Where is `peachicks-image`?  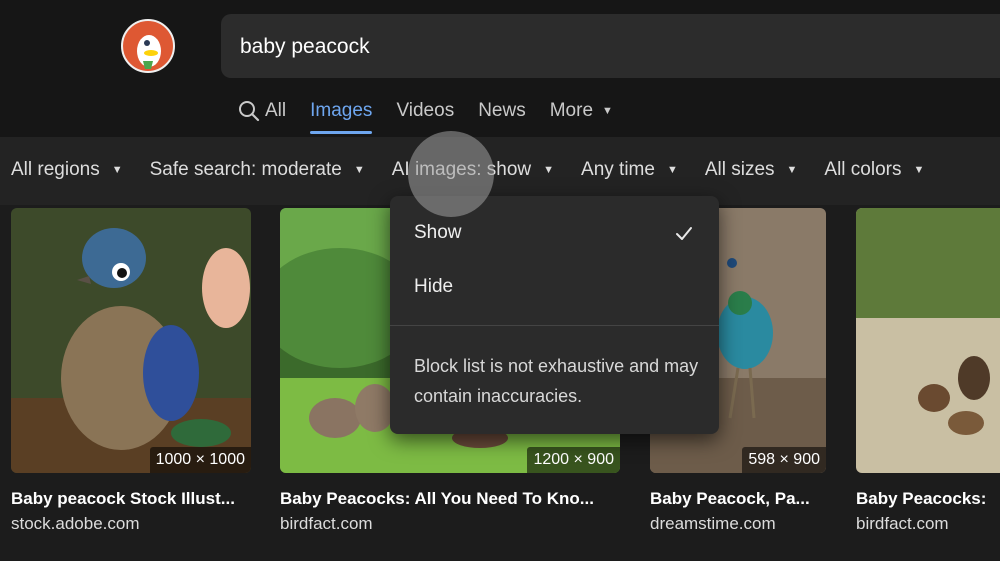 peachicks-image is located at coordinates (928, 340).